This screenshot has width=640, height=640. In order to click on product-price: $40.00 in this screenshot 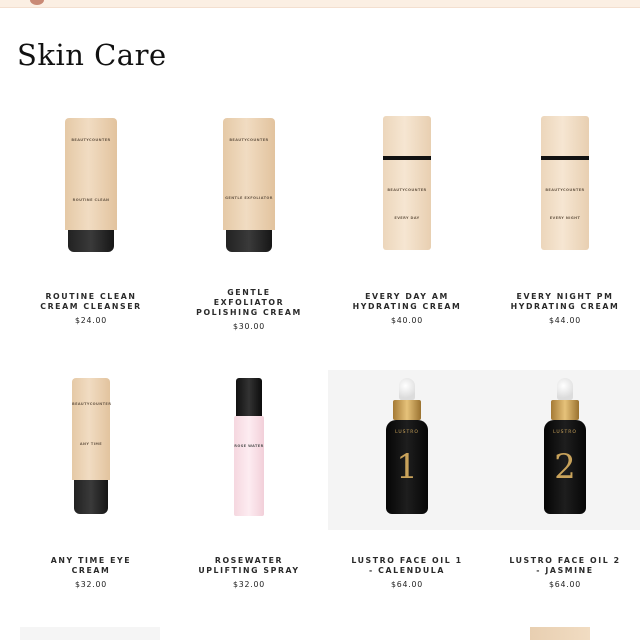, I will do `click(407, 320)`.